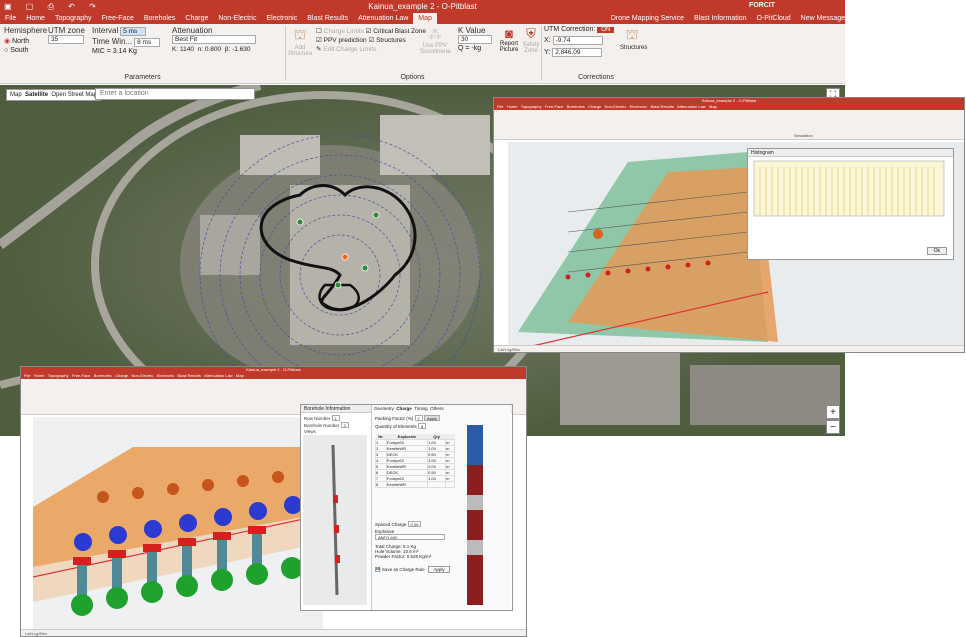 The image size is (966, 637). Describe the element at coordinates (175, 49) in the screenshot. I see `k-label: K:` at that location.